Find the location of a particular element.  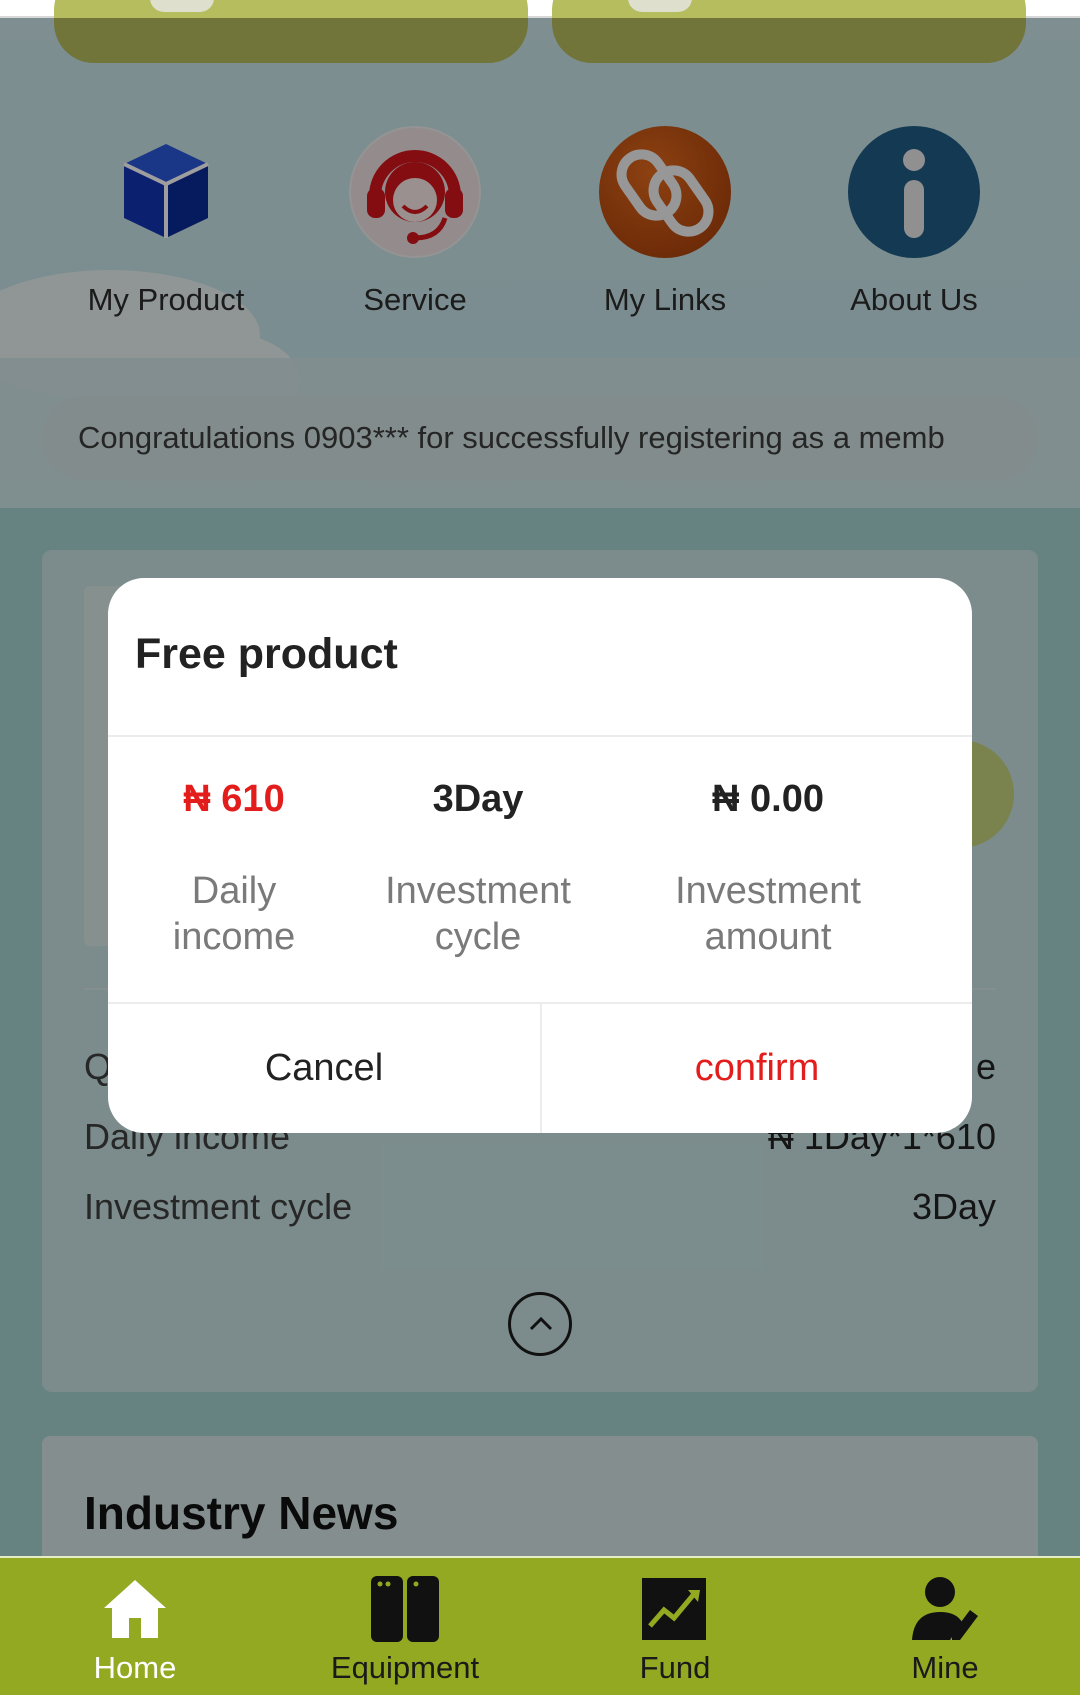

stat-label: Investment cycle is located at coordinates (478, 914).